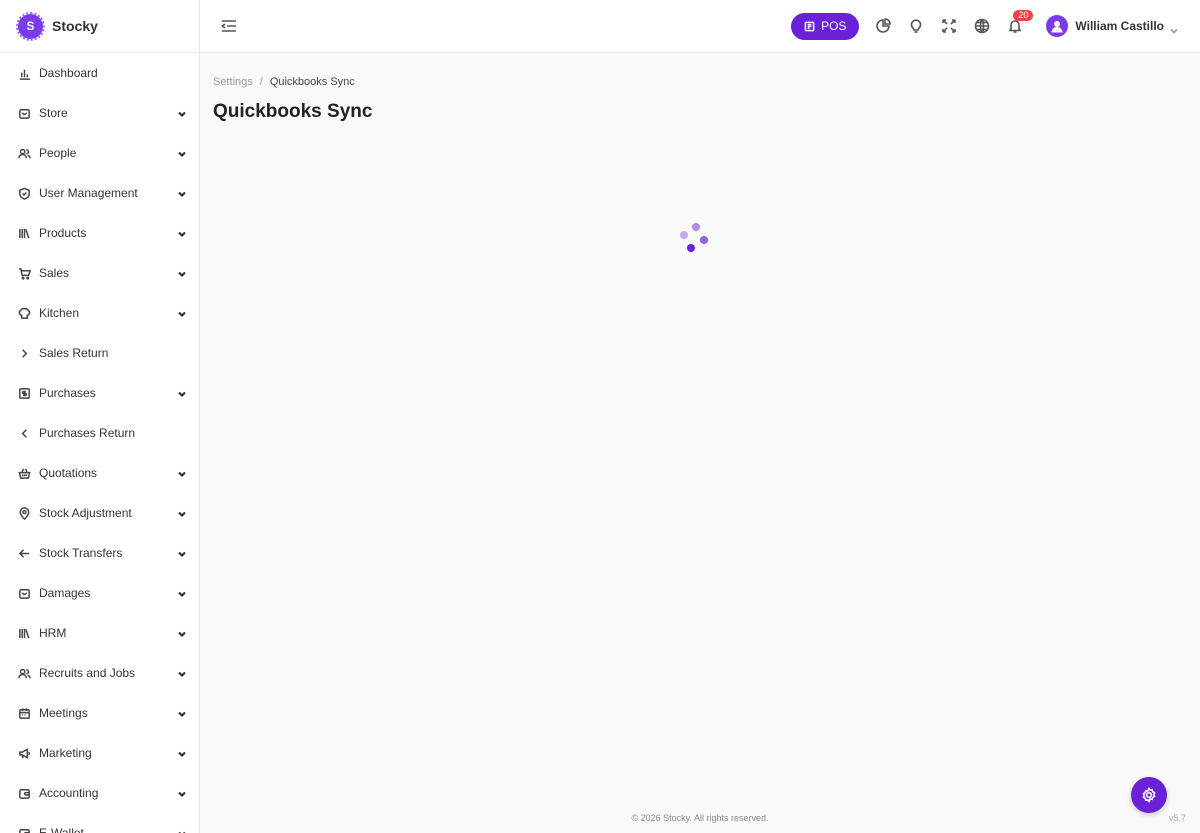 Image resolution: width=1200 pixels, height=833 pixels. I want to click on sidebar-item-label: Meetings, so click(63, 713).